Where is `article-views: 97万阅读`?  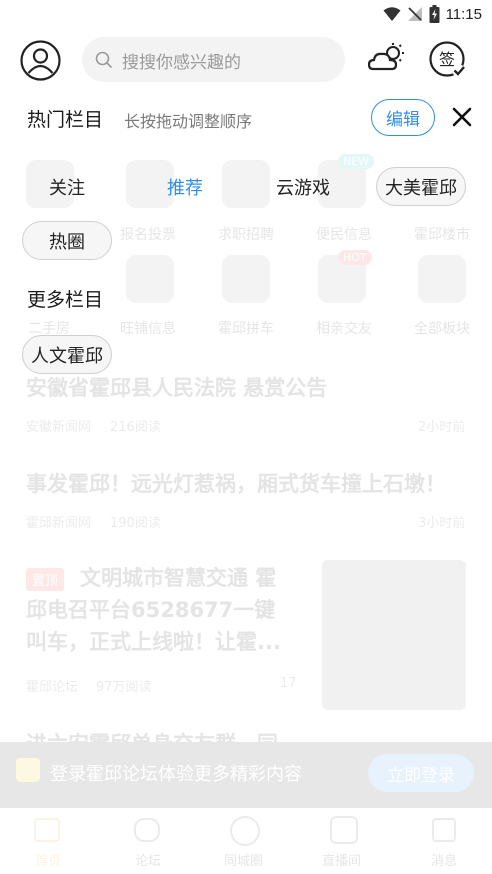 article-views: 97万阅读 is located at coordinates (124, 687).